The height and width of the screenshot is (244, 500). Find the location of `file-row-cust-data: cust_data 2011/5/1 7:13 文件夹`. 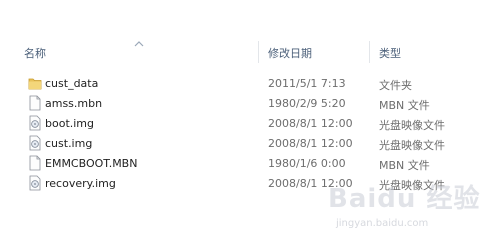

file-row-cust-data: cust_data 2011/5/1 7:13 文件夹 is located at coordinates (249, 84).